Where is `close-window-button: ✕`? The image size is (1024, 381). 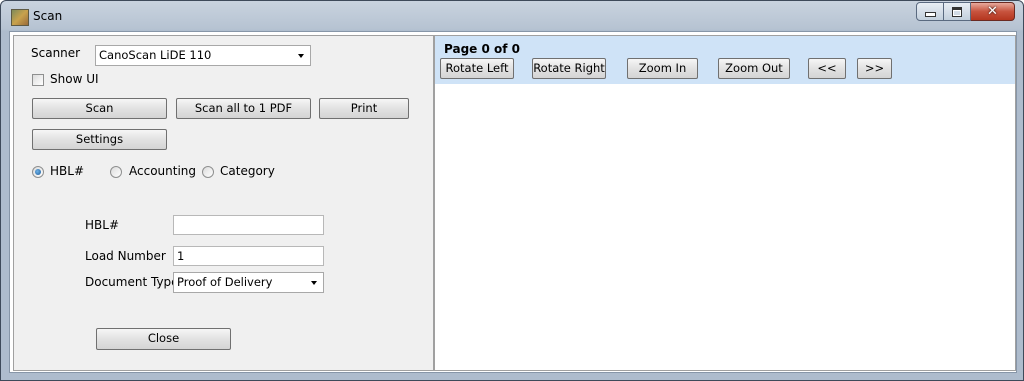 close-window-button: ✕ is located at coordinates (993, 11).